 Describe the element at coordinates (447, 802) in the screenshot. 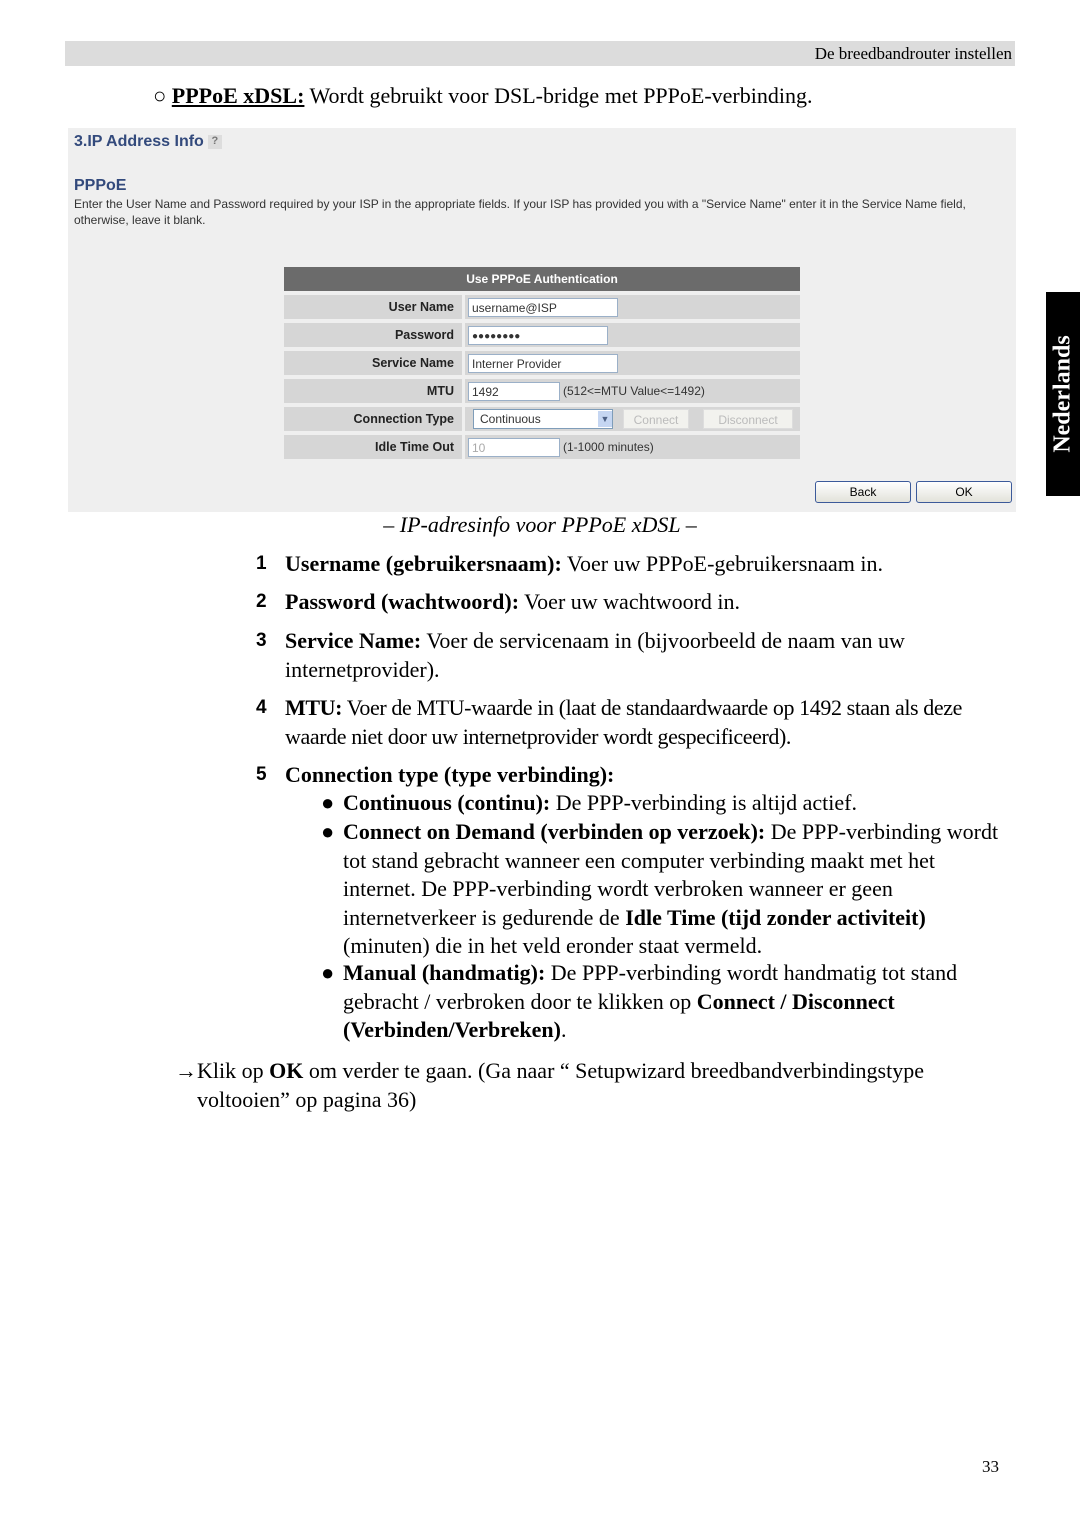

I see `sub-item-term: Continuous (continu):` at that location.